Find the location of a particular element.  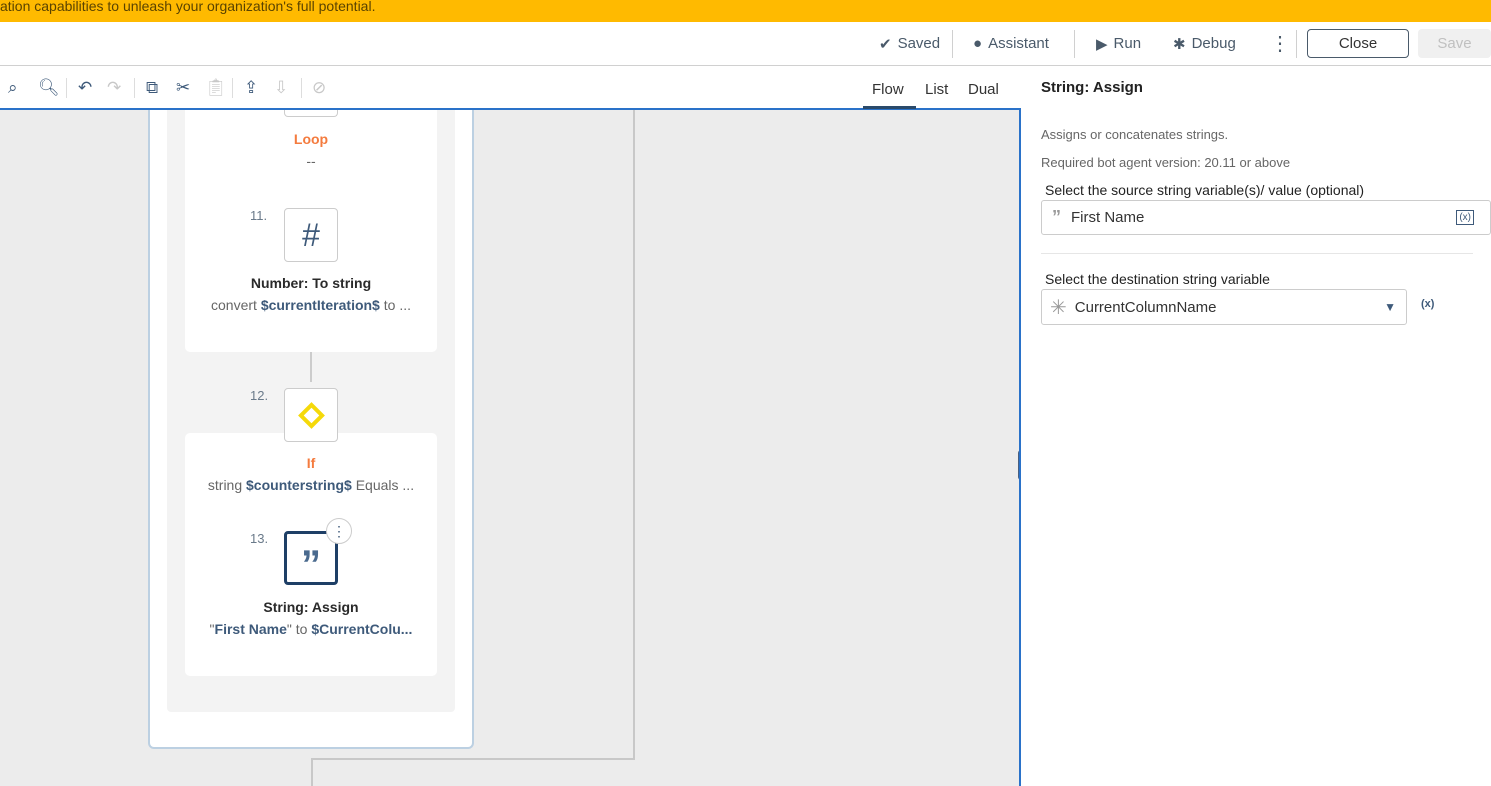

run-label: Run is located at coordinates (1127, 43).